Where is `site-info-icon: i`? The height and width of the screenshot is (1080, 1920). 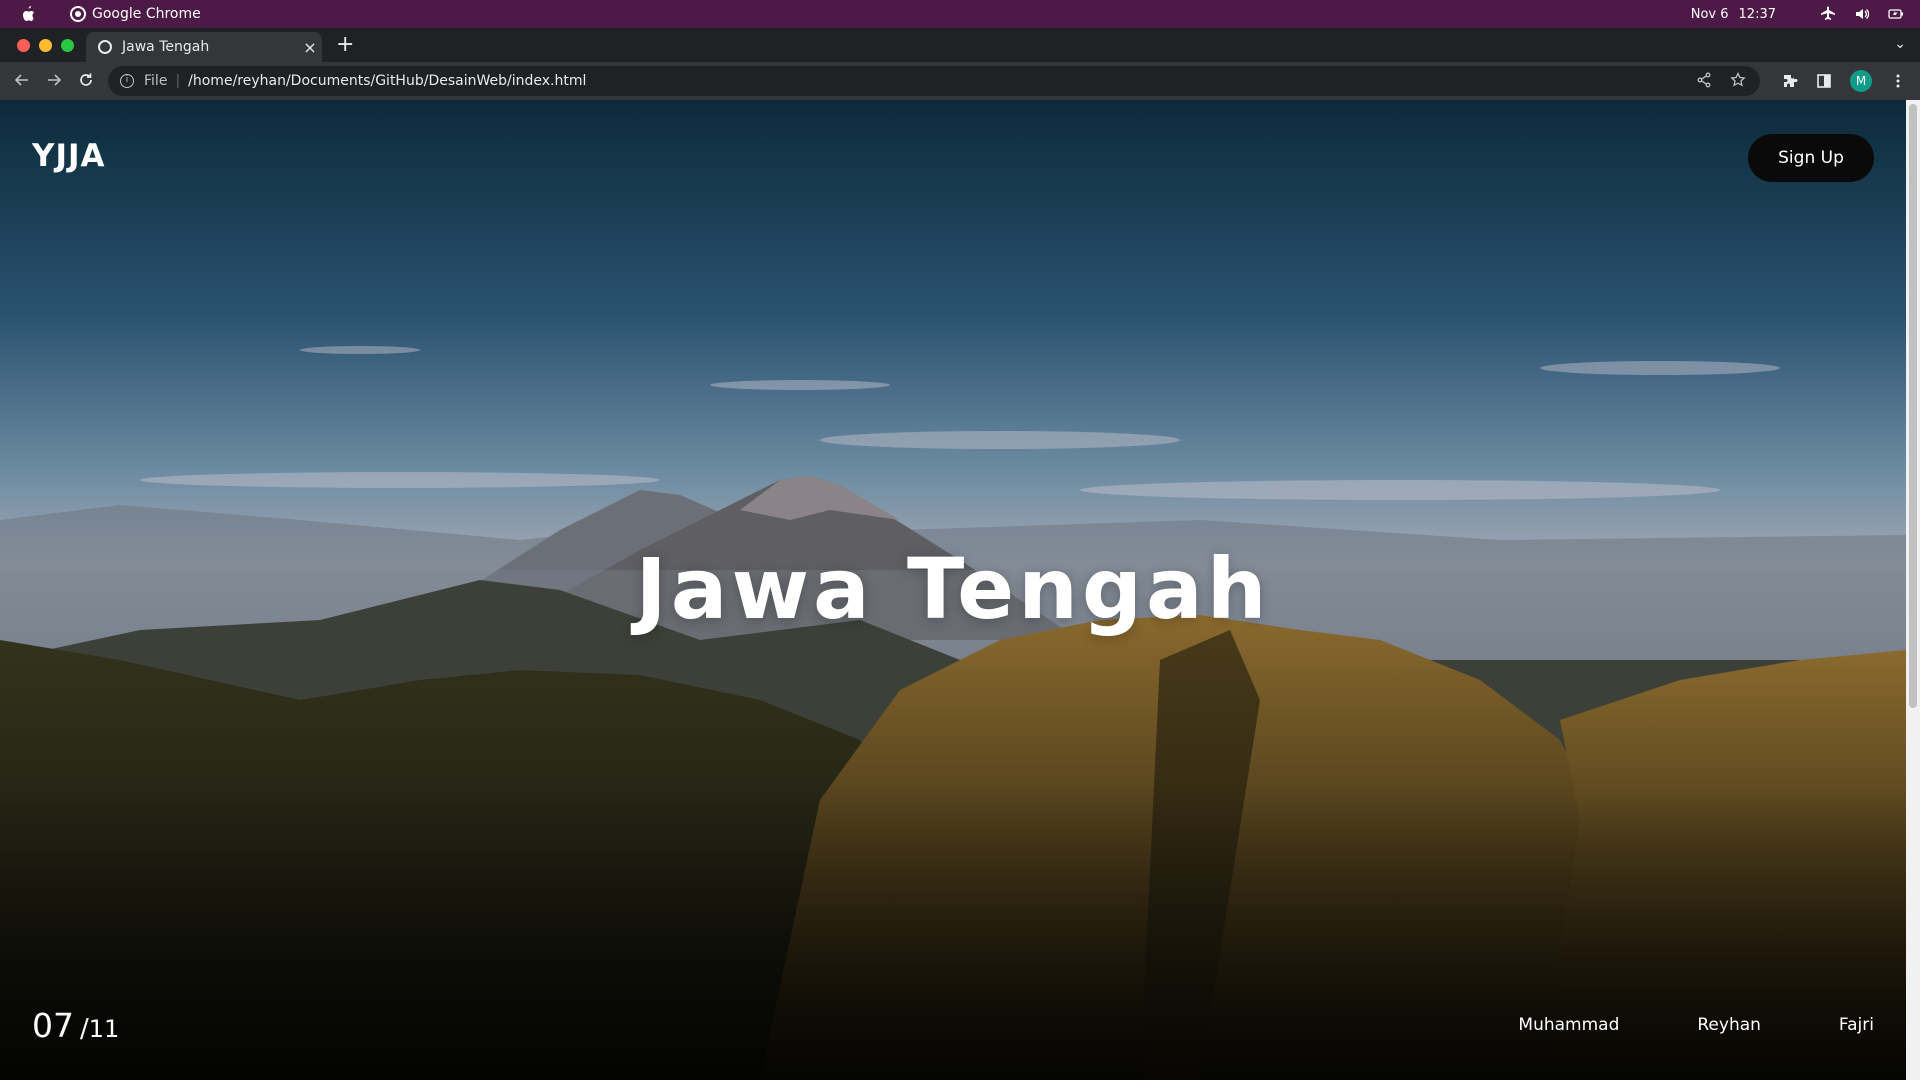 site-info-icon: i is located at coordinates (127, 81).